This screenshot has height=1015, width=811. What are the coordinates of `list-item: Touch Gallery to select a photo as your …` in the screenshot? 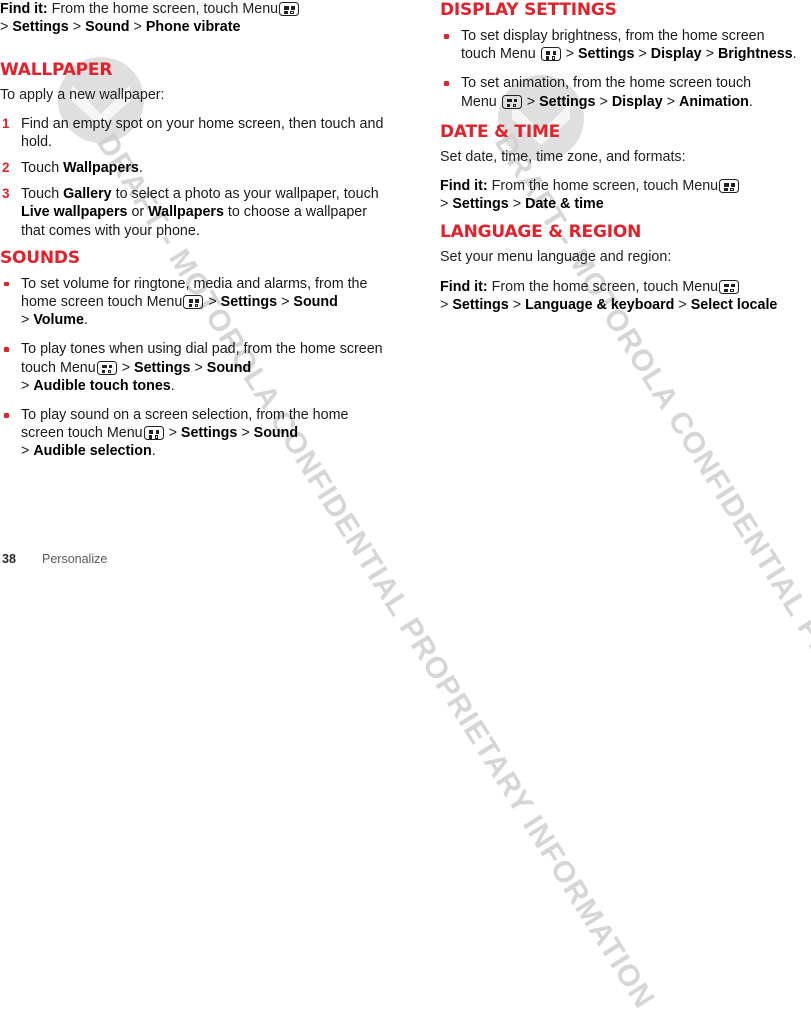 It's located at (196, 212).